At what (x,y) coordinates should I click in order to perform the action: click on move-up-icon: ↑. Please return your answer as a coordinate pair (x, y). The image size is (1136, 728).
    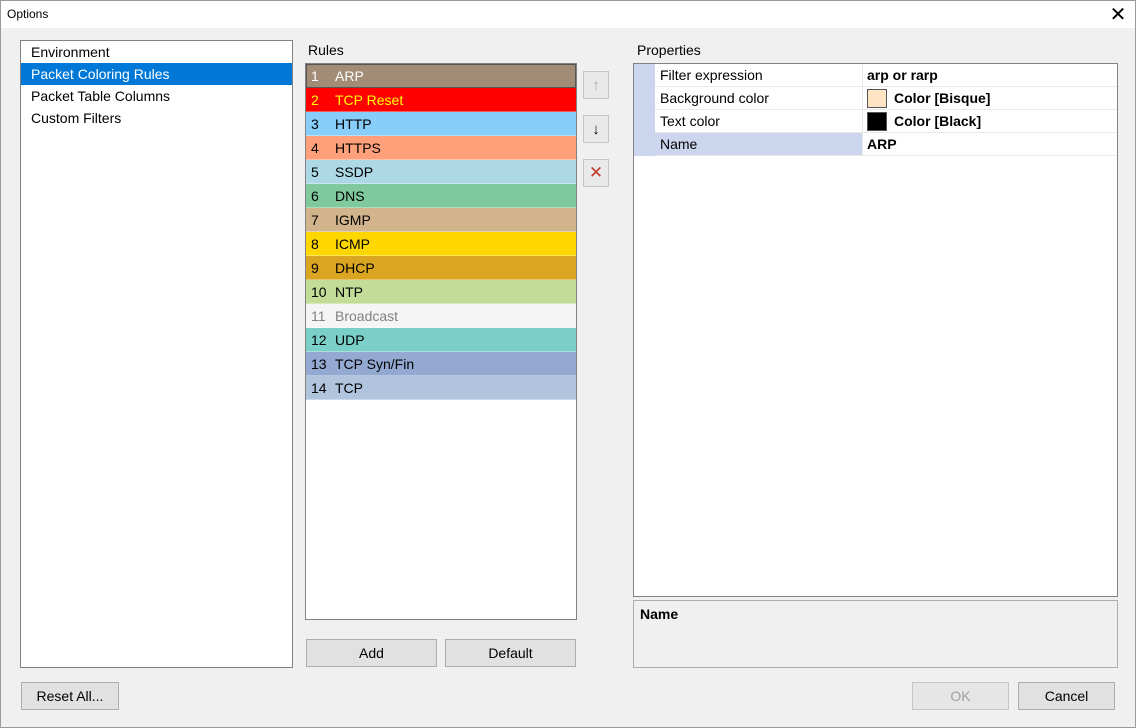
    Looking at the image, I should click on (596, 85).